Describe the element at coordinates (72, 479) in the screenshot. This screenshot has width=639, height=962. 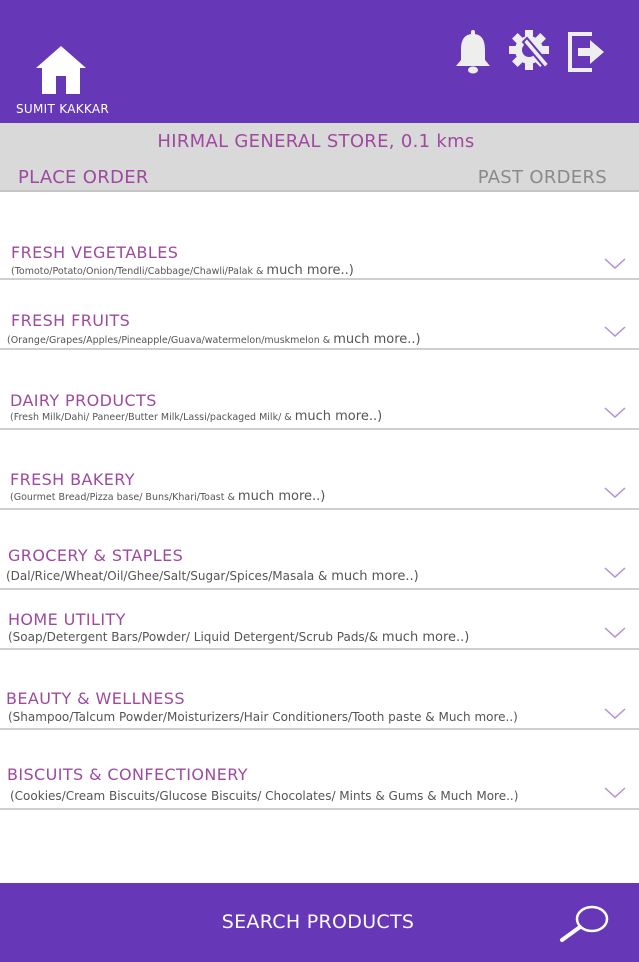
I see `category-title: FRESH BAKERY` at that location.